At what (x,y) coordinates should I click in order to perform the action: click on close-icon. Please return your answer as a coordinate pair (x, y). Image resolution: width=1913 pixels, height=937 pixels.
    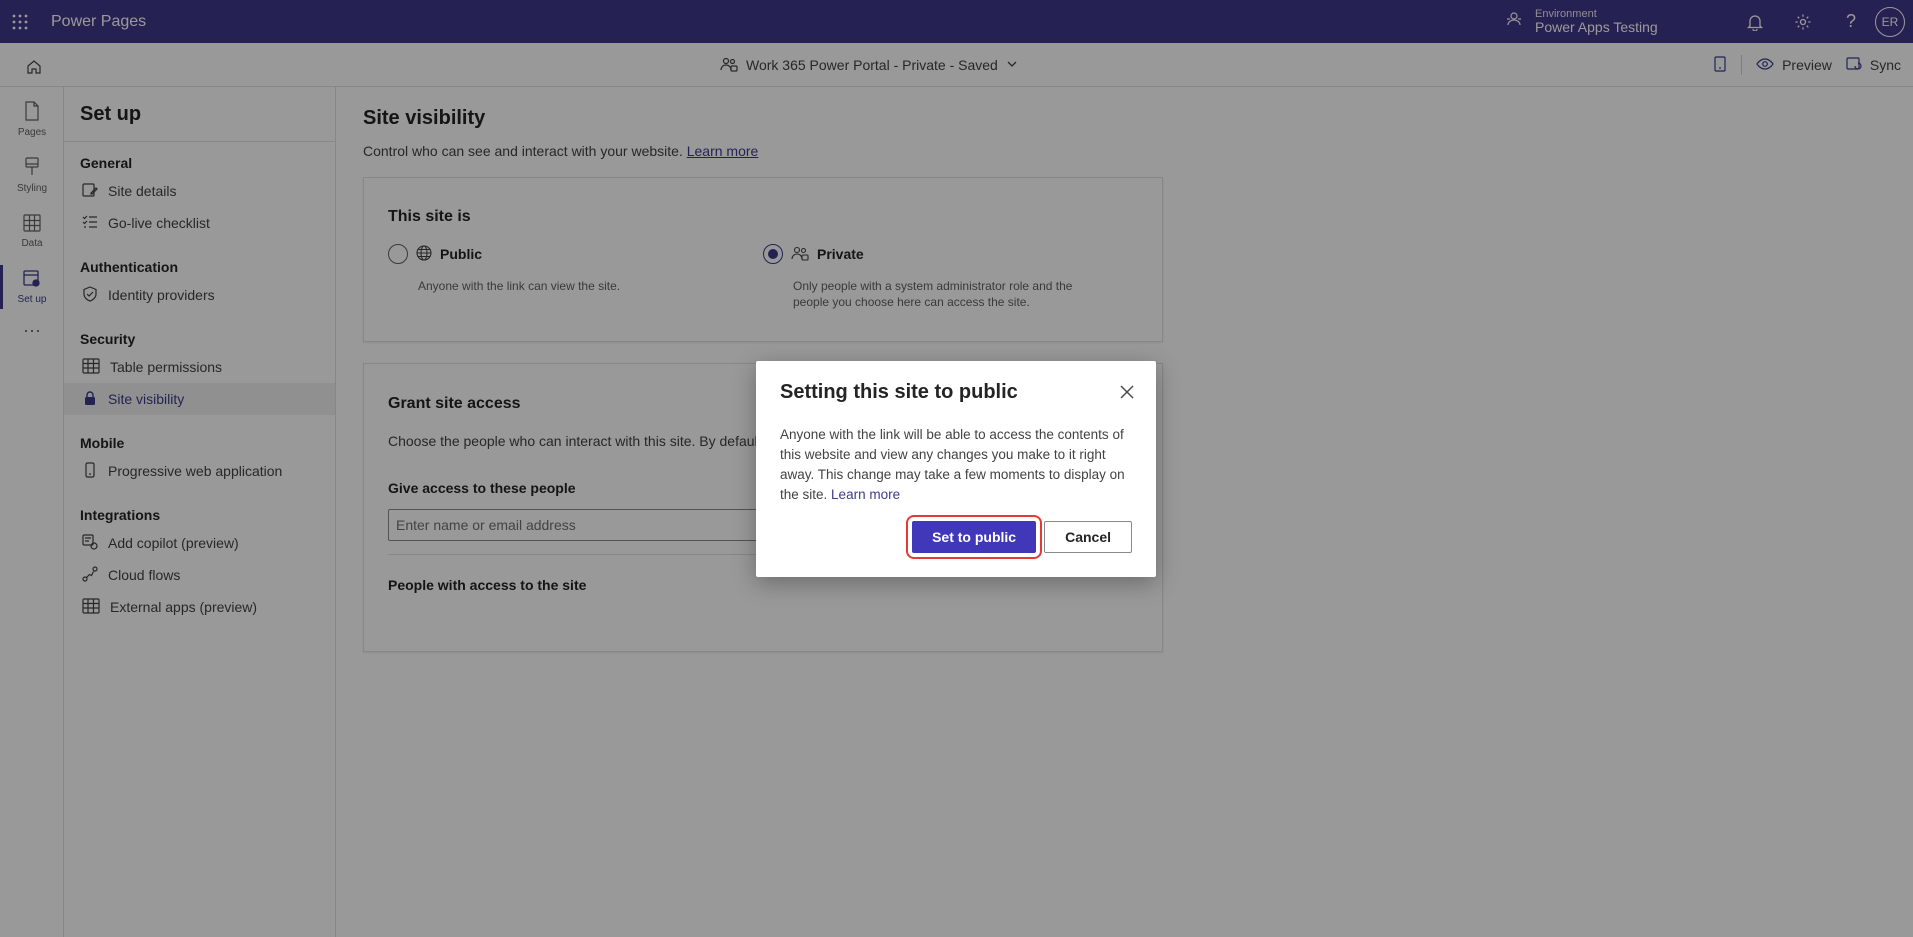
    Looking at the image, I should click on (1127, 392).